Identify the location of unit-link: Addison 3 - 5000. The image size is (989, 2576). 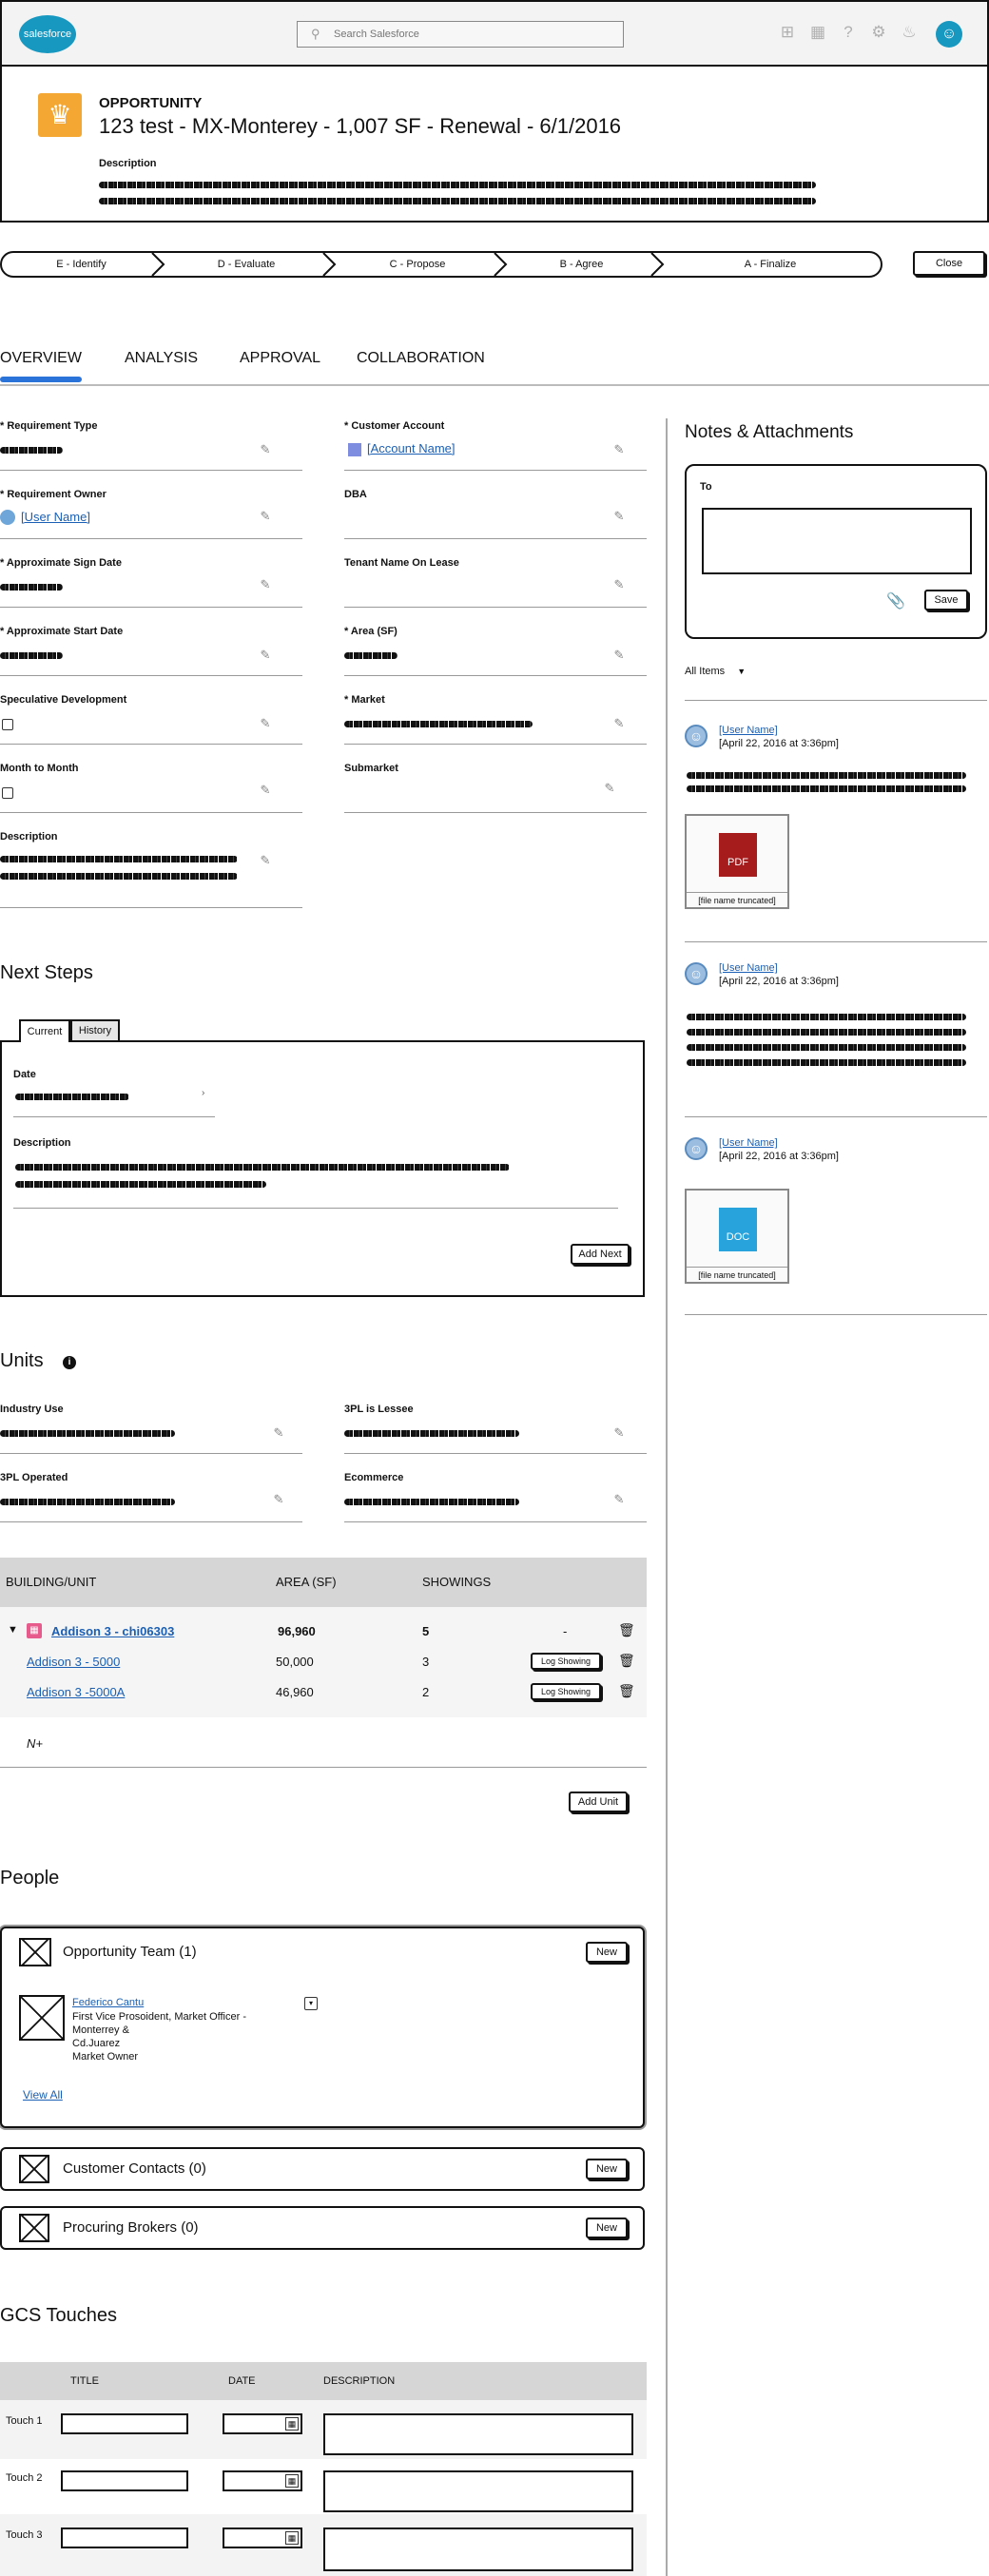
(73, 1662).